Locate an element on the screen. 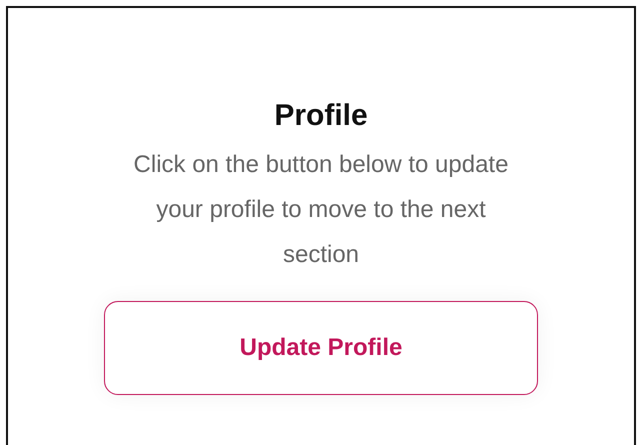 The width and height of the screenshot is (642, 445). card-title: Profile is located at coordinates (321, 116).